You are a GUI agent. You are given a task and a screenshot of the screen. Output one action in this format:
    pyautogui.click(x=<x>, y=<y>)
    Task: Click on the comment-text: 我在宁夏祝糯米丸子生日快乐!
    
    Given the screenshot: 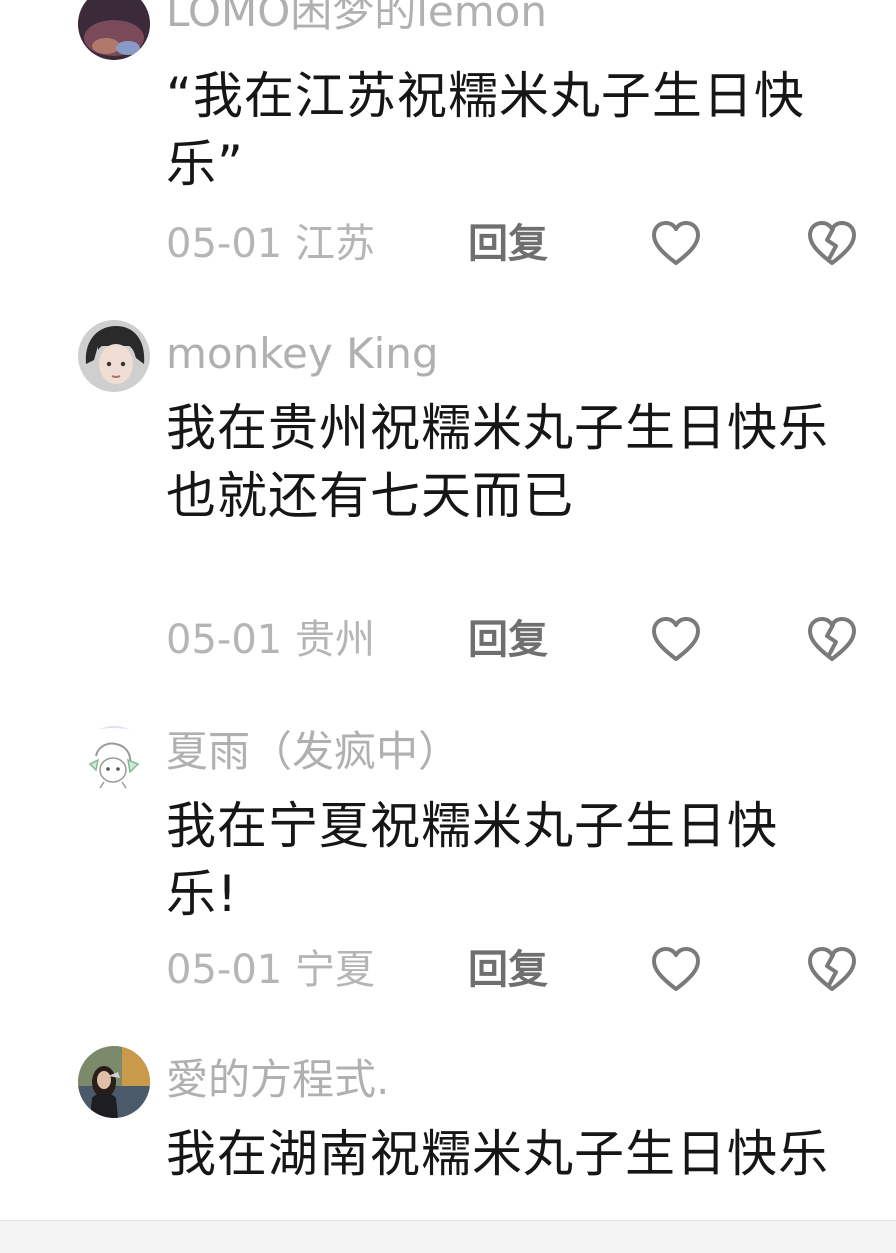 What is the action you would take?
    pyautogui.click(x=472, y=860)
    